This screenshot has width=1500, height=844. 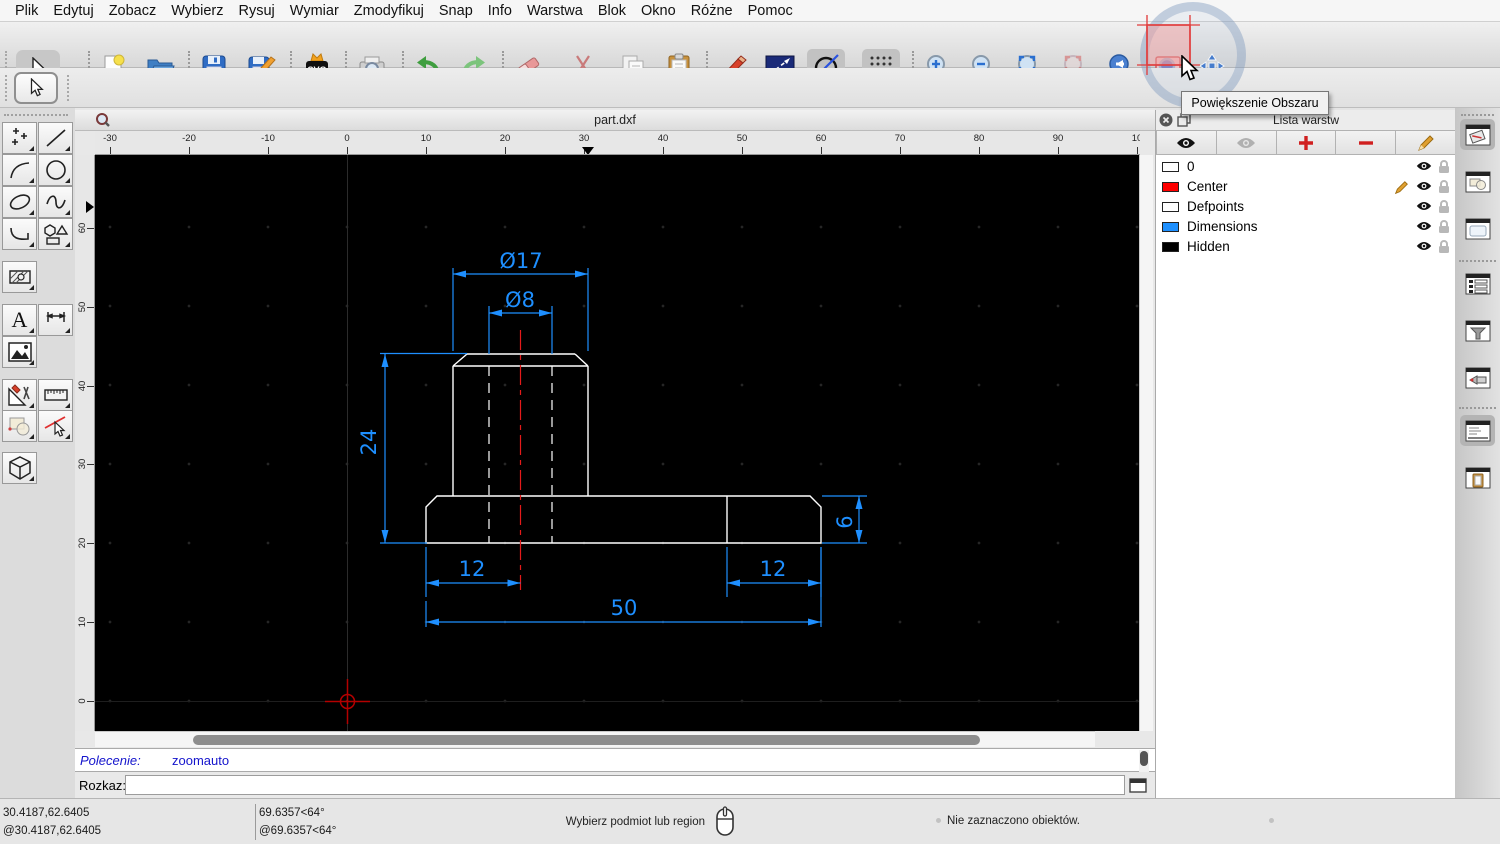 What do you see at coordinates (36, 88) in the screenshot?
I see `active-tool-select-button` at bounding box center [36, 88].